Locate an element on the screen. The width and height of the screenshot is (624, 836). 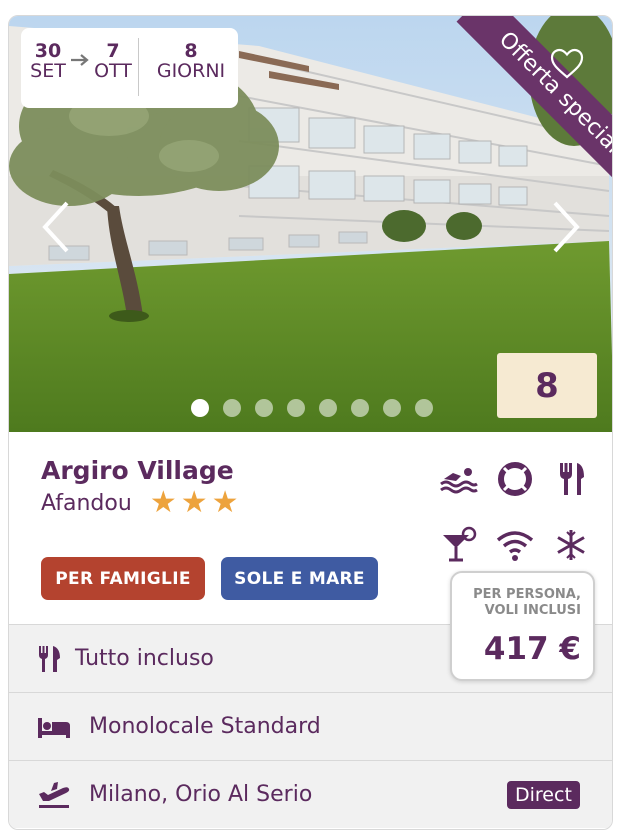
days-count: 8 is located at coordinates (191, 51).